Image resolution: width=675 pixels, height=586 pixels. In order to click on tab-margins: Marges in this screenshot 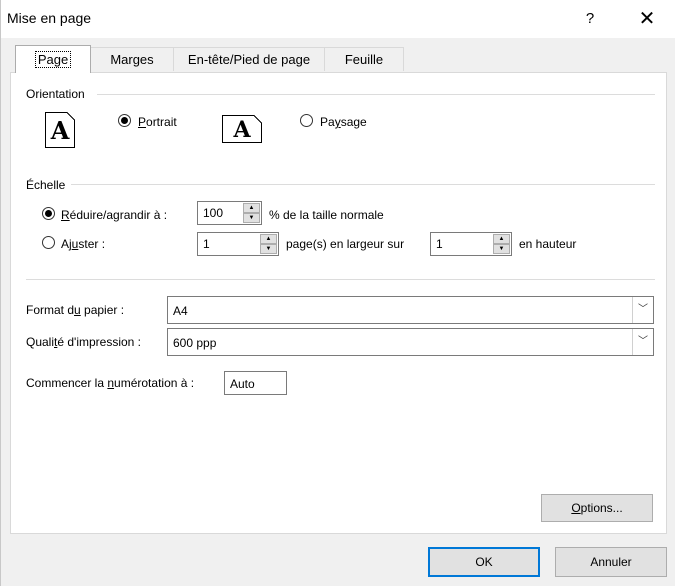, I will do `click(132, 59)`.